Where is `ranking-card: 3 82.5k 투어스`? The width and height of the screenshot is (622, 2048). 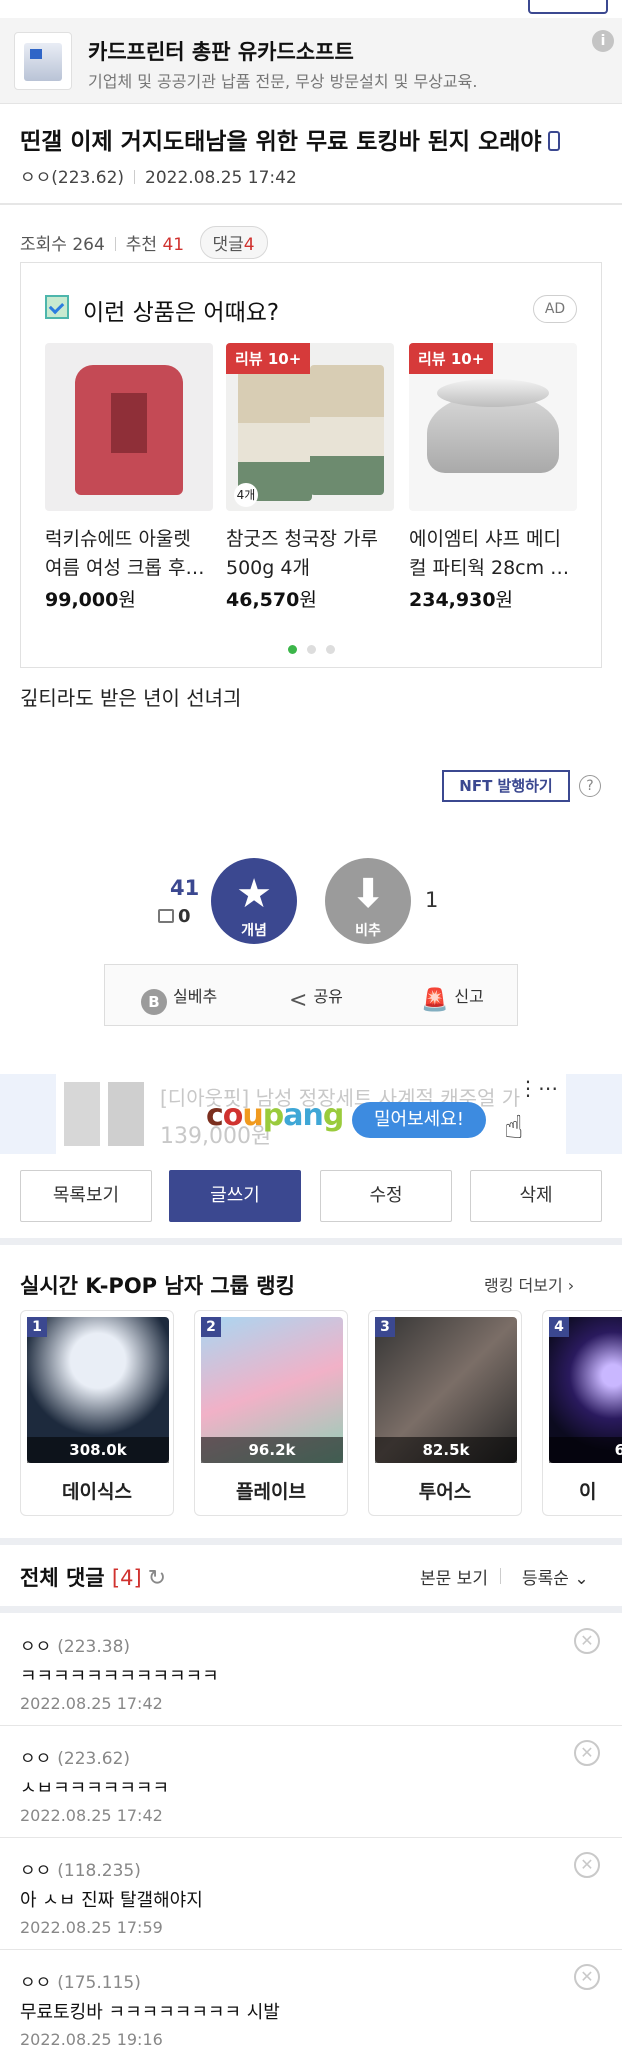 ranking-card: 3 82.5k 투어스 is located at coordinates (445, 1413).